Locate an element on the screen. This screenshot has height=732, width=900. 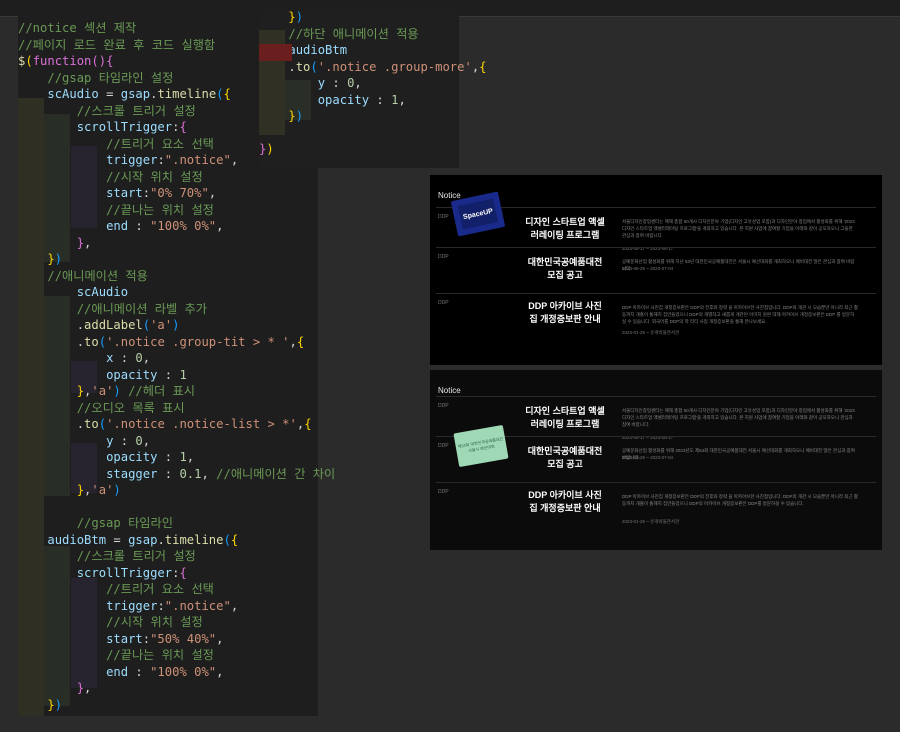
code-token: "0% 70%" is located at coordinates (179, 193).